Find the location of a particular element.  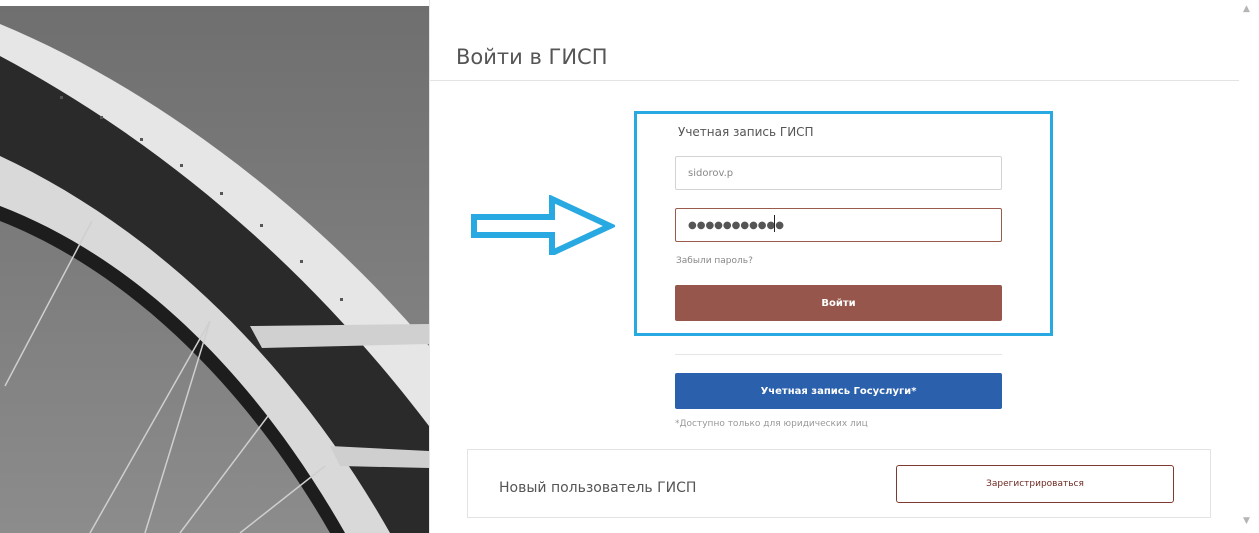

new-user-label: Новый пользователь ГИСП is located at coordinates (598, 488).